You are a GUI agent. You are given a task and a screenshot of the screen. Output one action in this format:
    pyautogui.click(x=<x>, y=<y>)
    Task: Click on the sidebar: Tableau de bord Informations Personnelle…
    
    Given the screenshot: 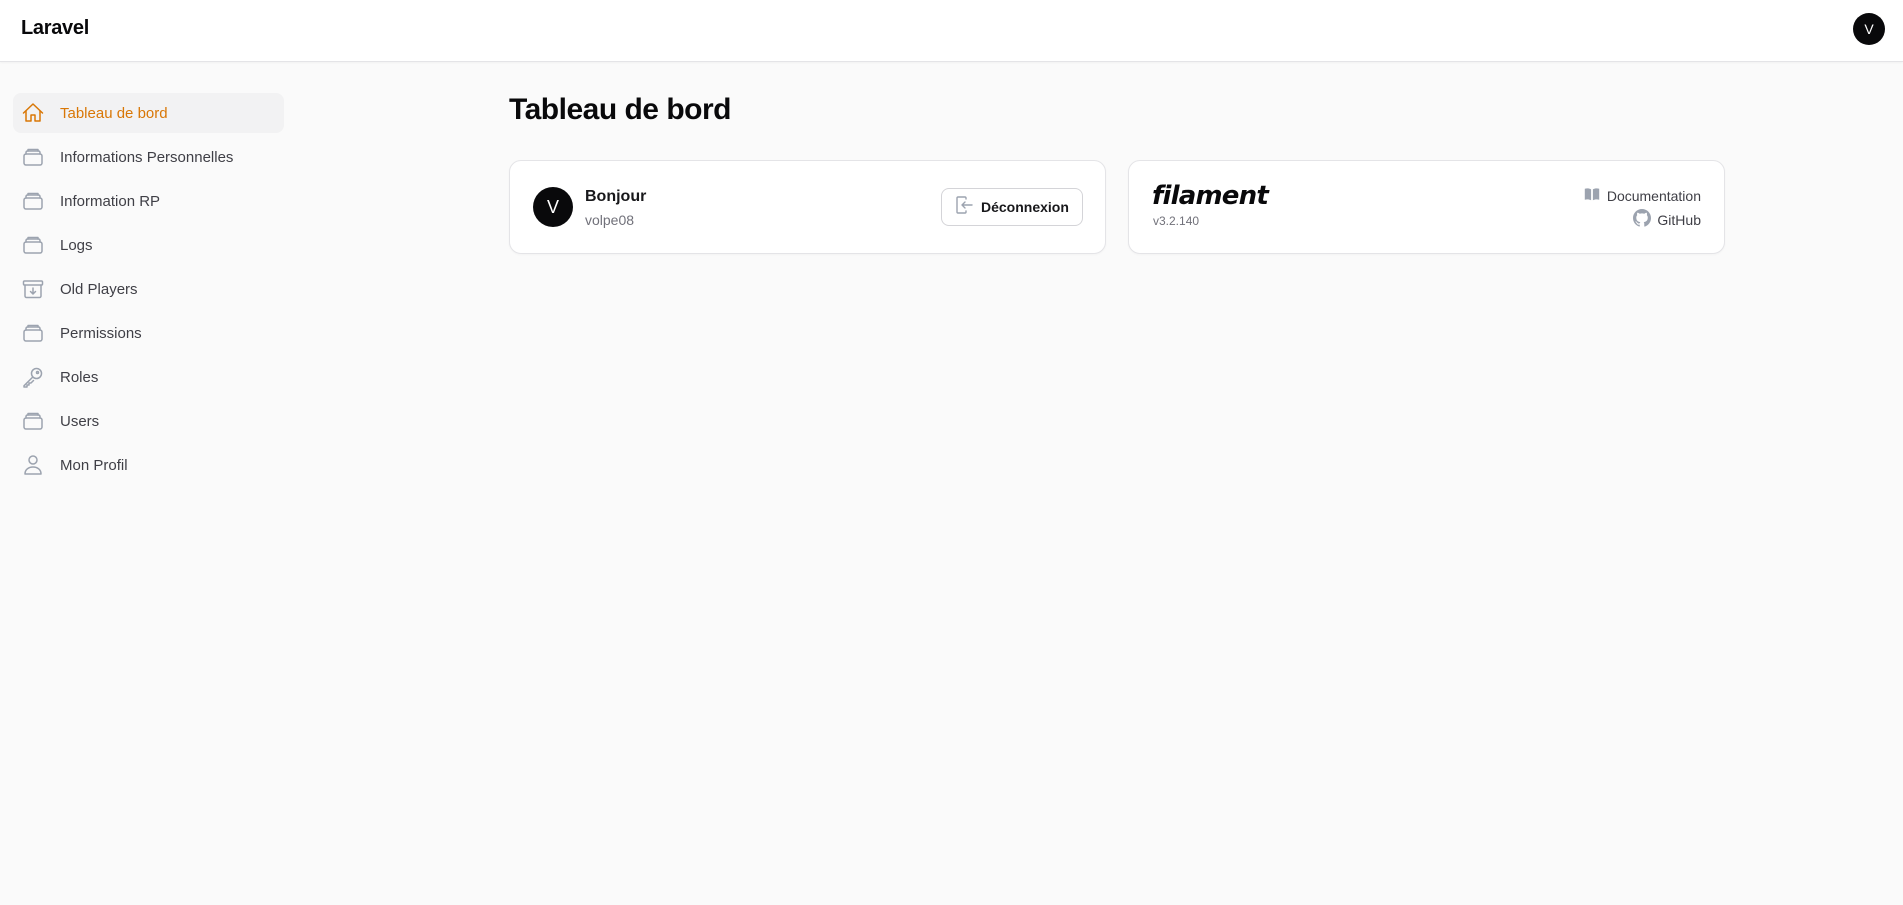 What is the action you would take?
    pyautogui.click(x=148, y=291)
    